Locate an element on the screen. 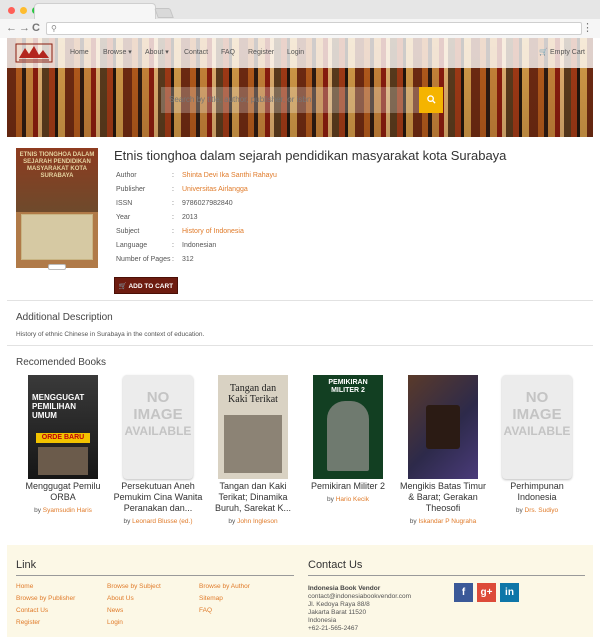 The width and height of the screenshot is (600, 637). book-title: Menggugat Pemilu ORBA is located at coordinates (63, 492).